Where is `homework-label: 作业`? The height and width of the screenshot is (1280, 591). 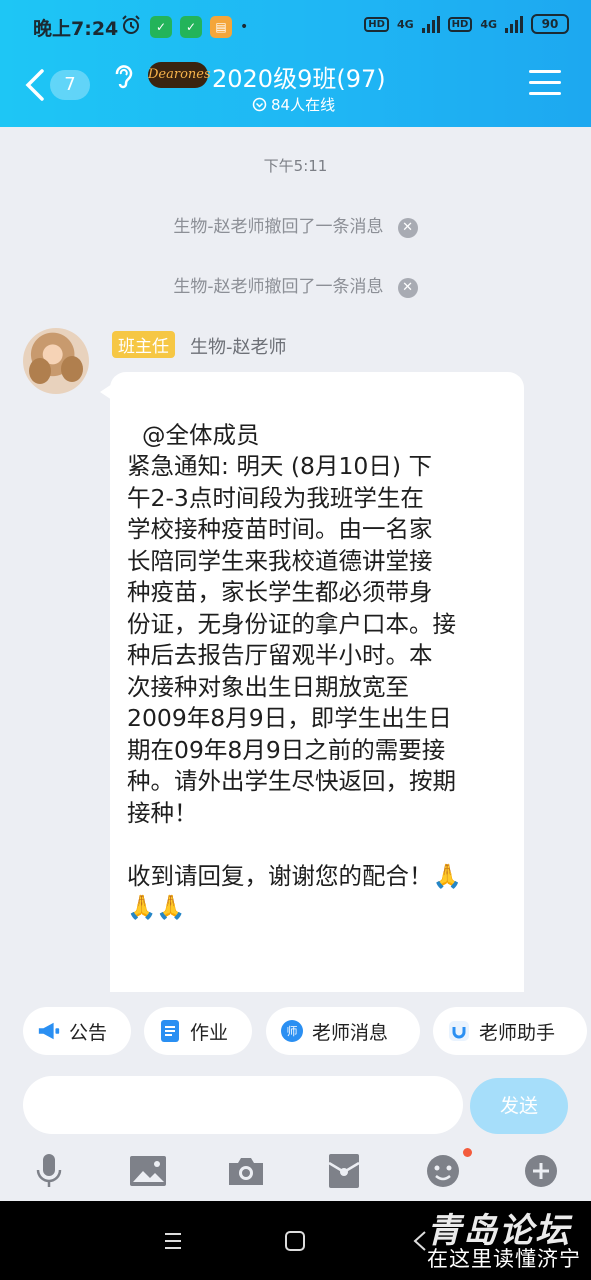 homework-label: 作业 is located at coordinates (209, 1032).